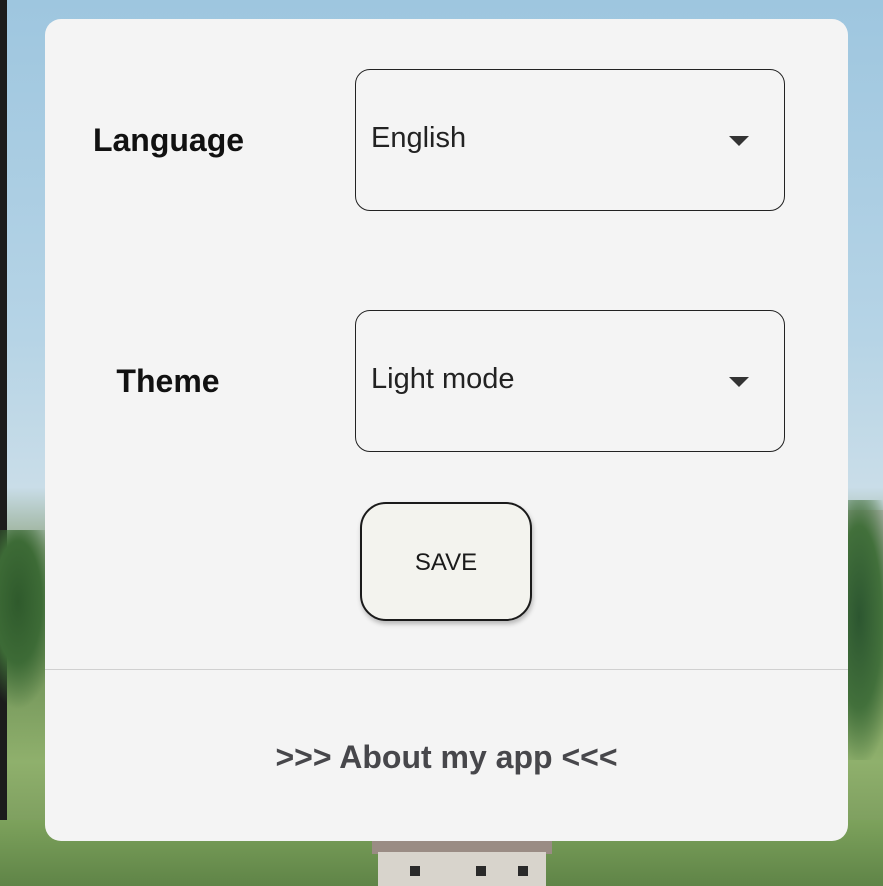 The height and width of the screenshot is (886, 883). Describe the element at coordinates (570, 140) in the screenshot. I see `language-dropdown: English` at that location.